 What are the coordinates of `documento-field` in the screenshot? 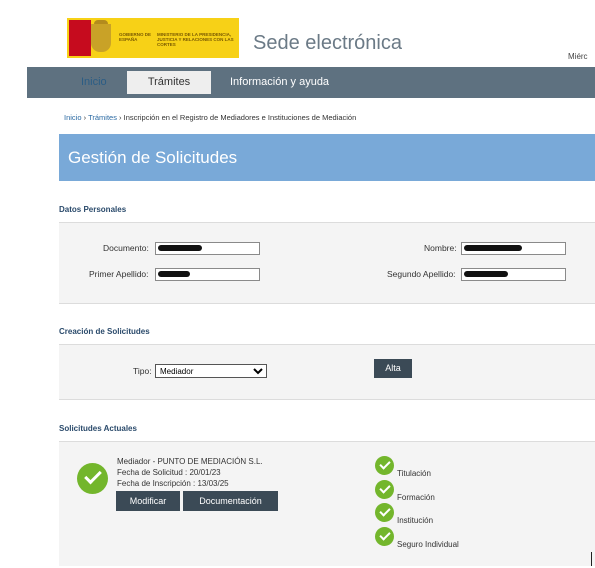 It's located at (207, 248).